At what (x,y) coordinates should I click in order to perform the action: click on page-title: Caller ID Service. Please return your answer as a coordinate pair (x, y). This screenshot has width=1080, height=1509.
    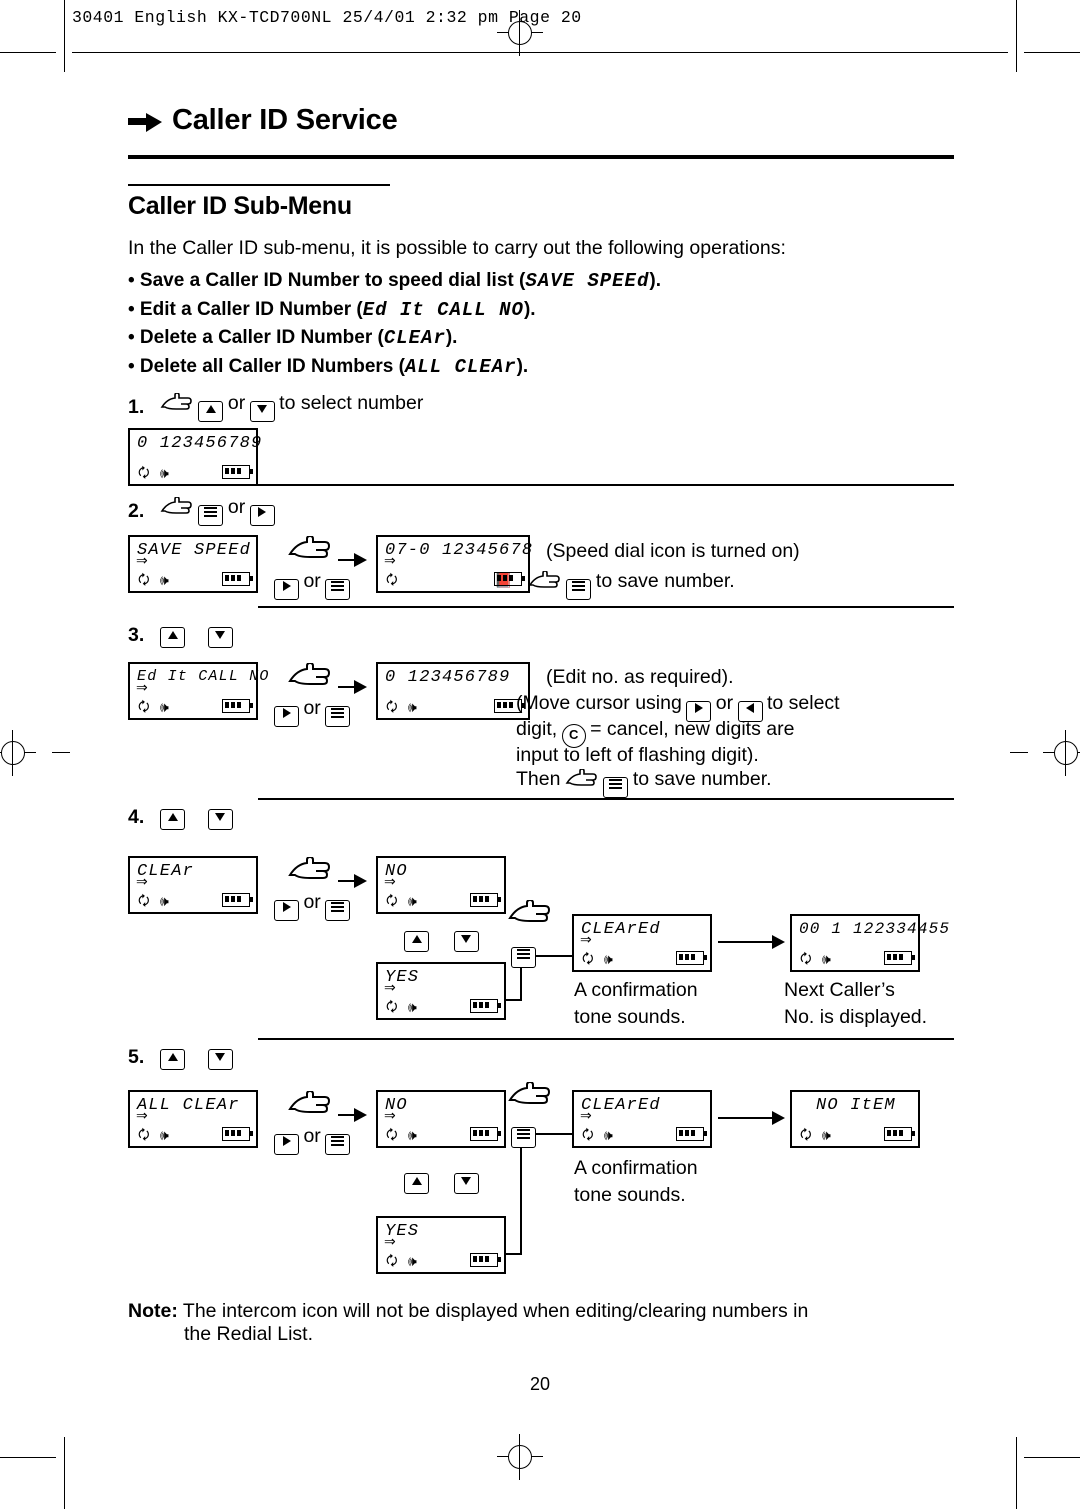
    Looking at the image, I should click on (285, 120).